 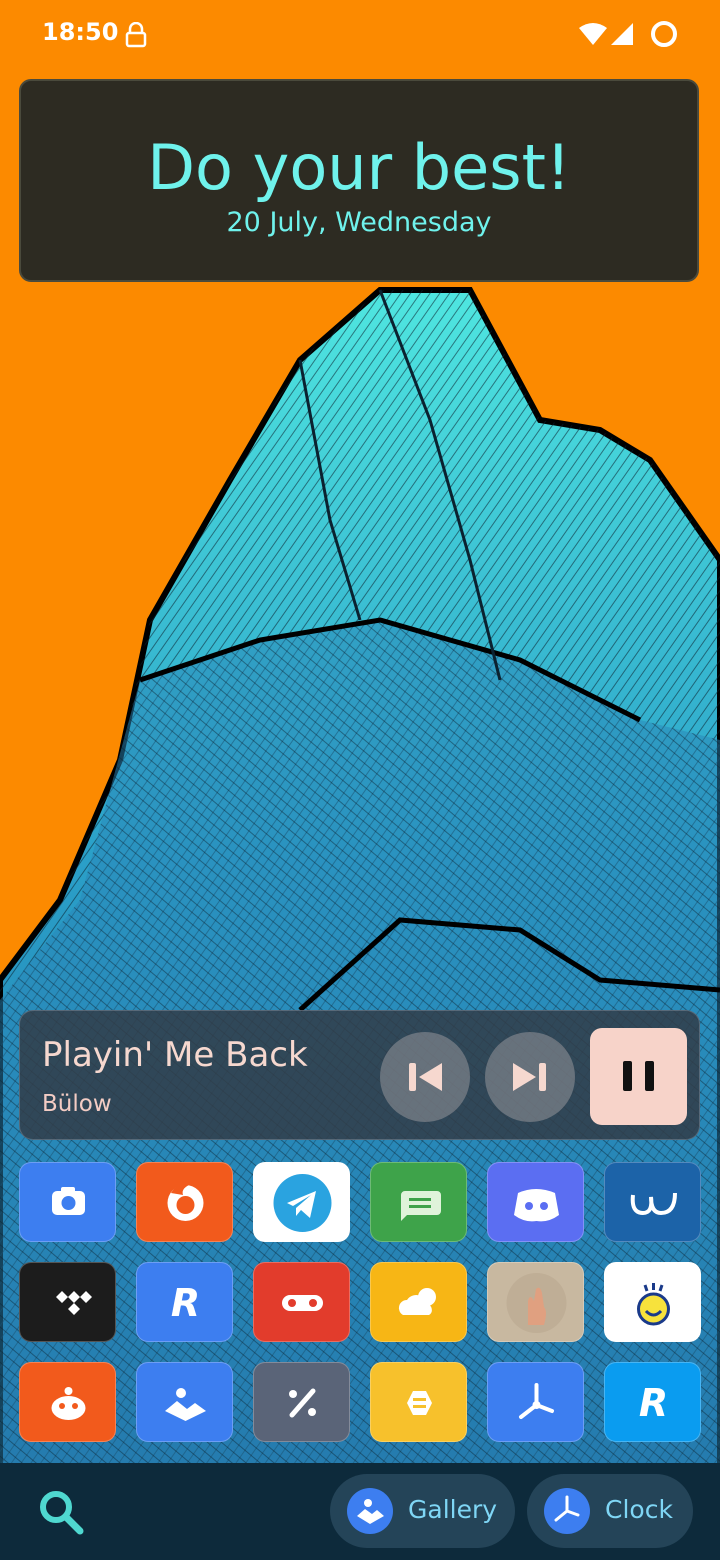 I want to click on app-messages, so click(x=418, y=1202).